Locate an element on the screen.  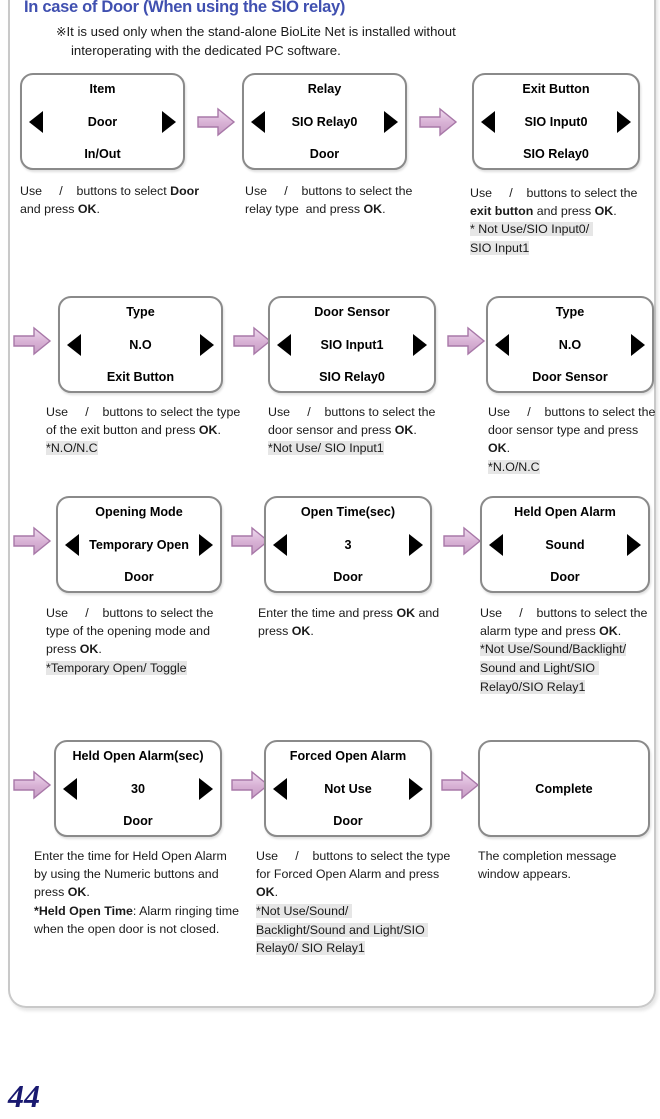
lcd-title: Exit Button is located at coordinates (556, 89).